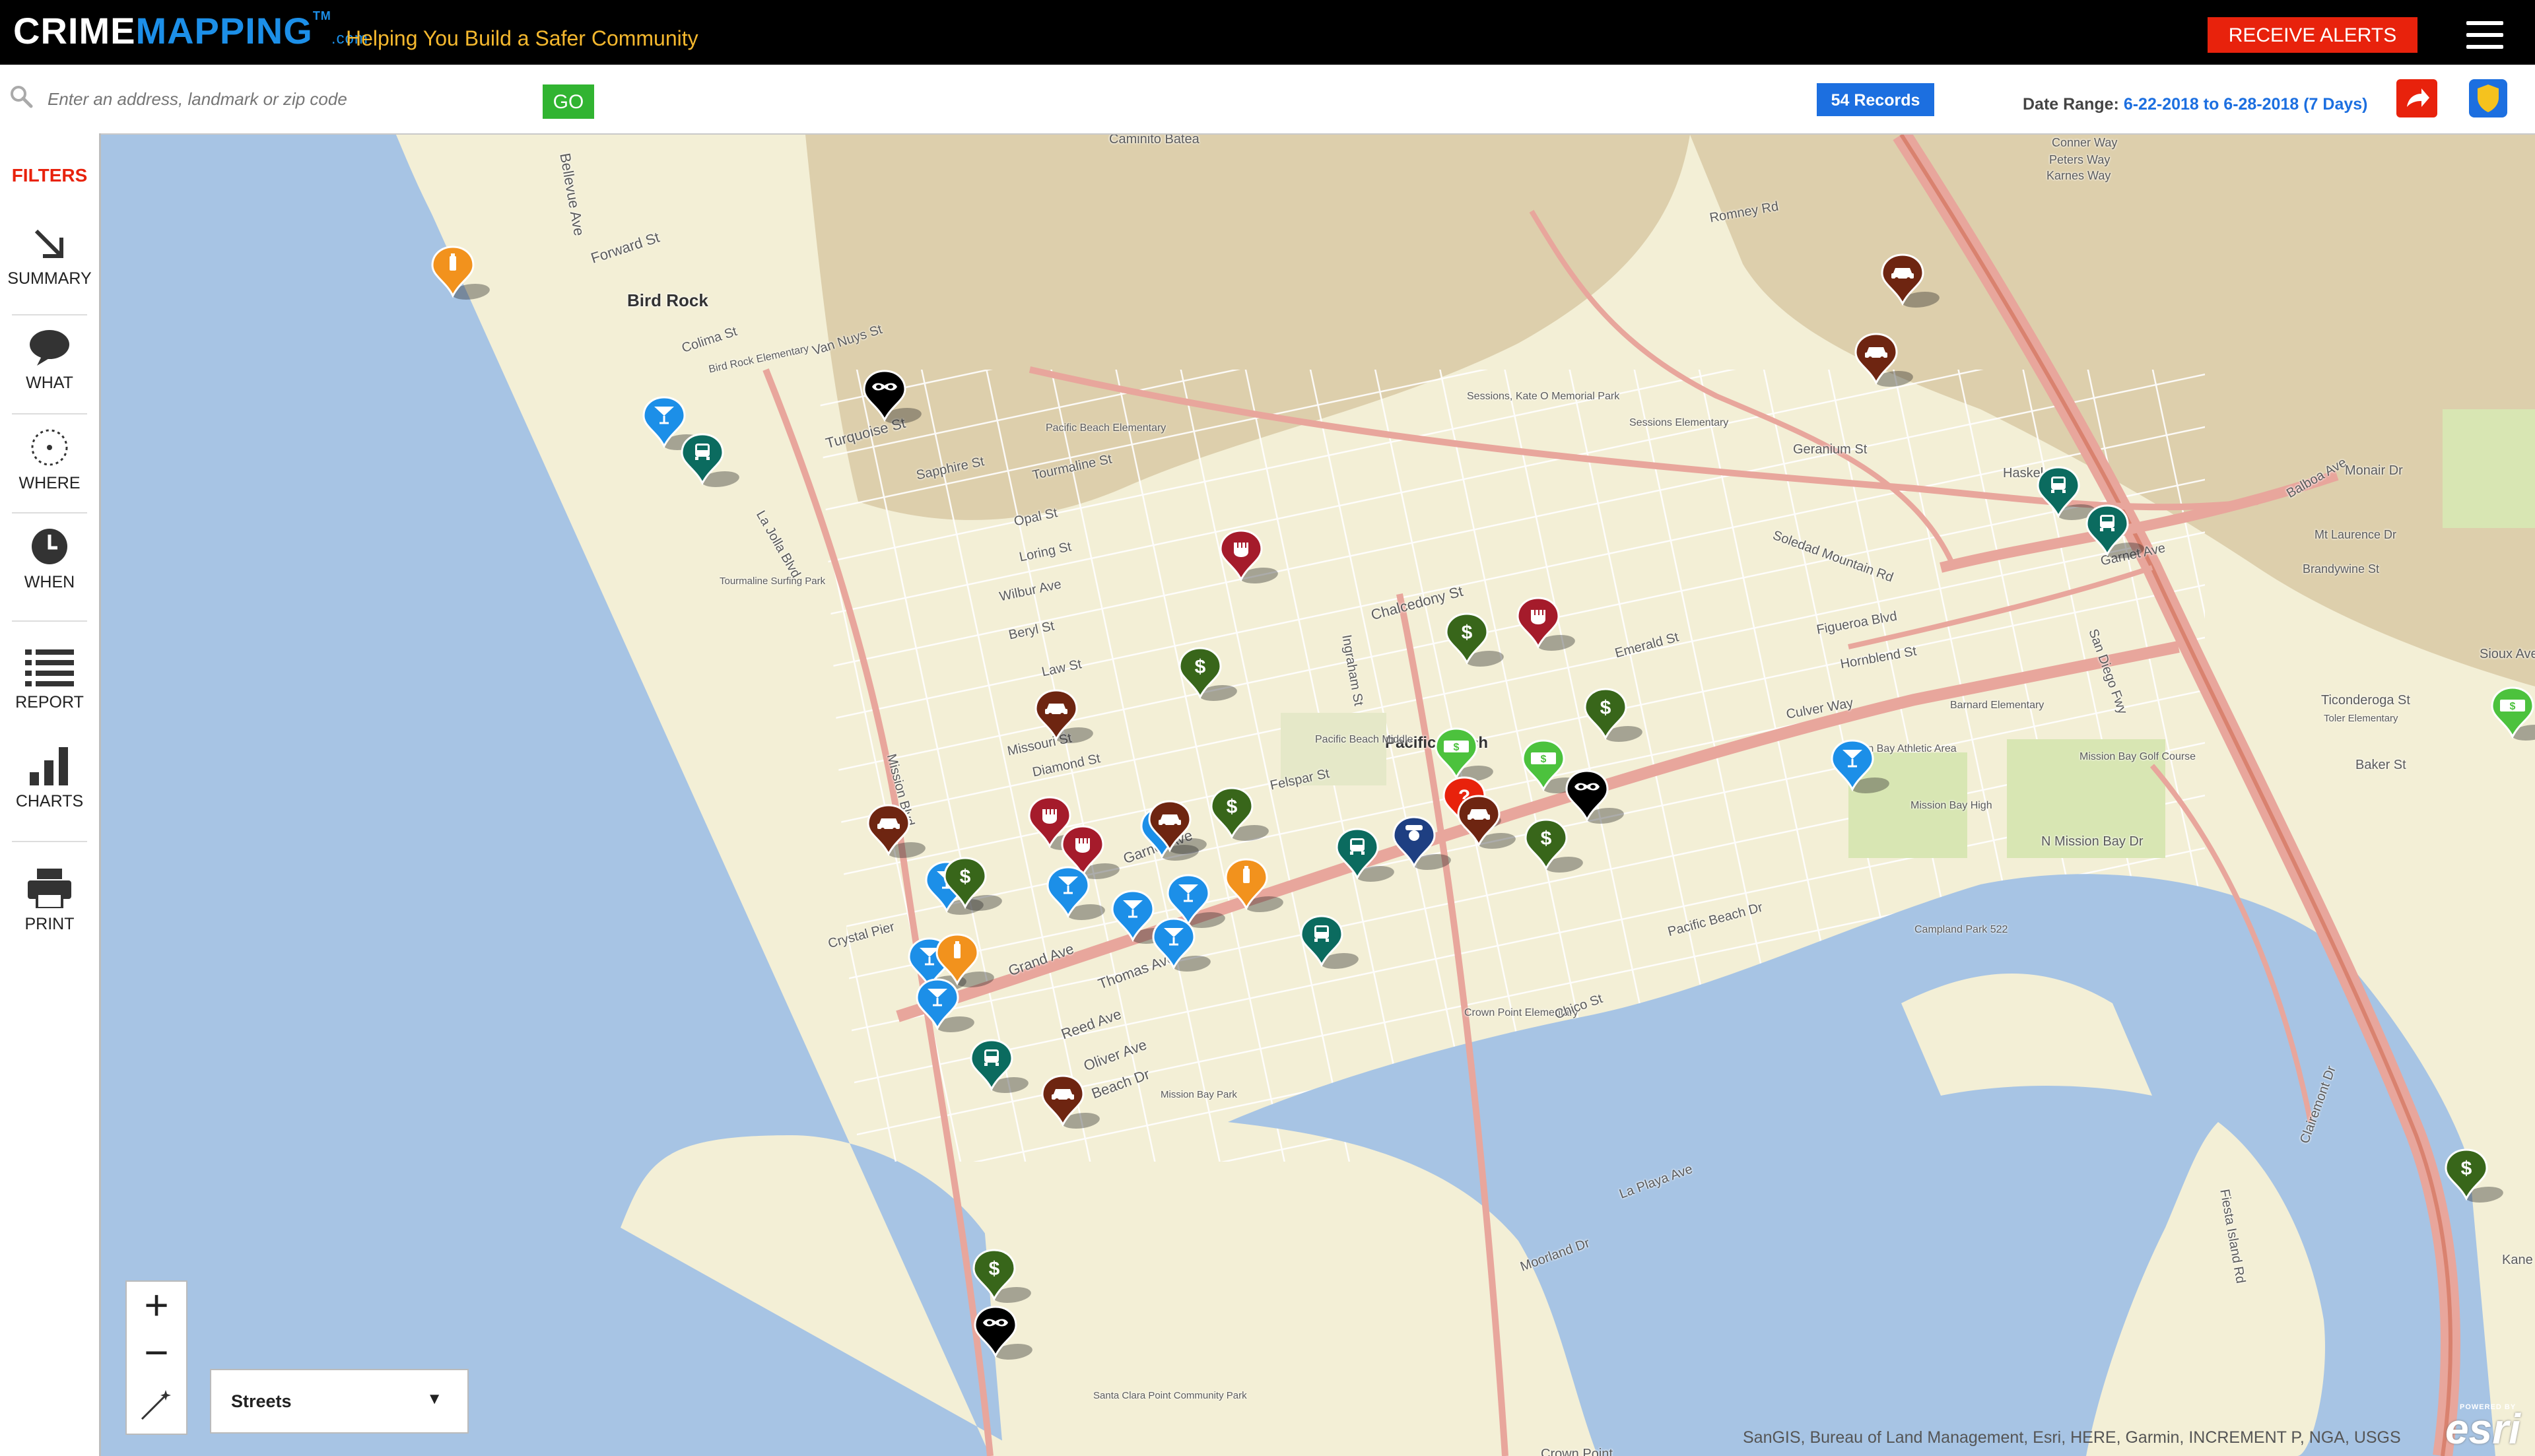 The image size is (2535, 1456). I want to click on sidebar-item-charts: CHARTS, so click(49, 779).